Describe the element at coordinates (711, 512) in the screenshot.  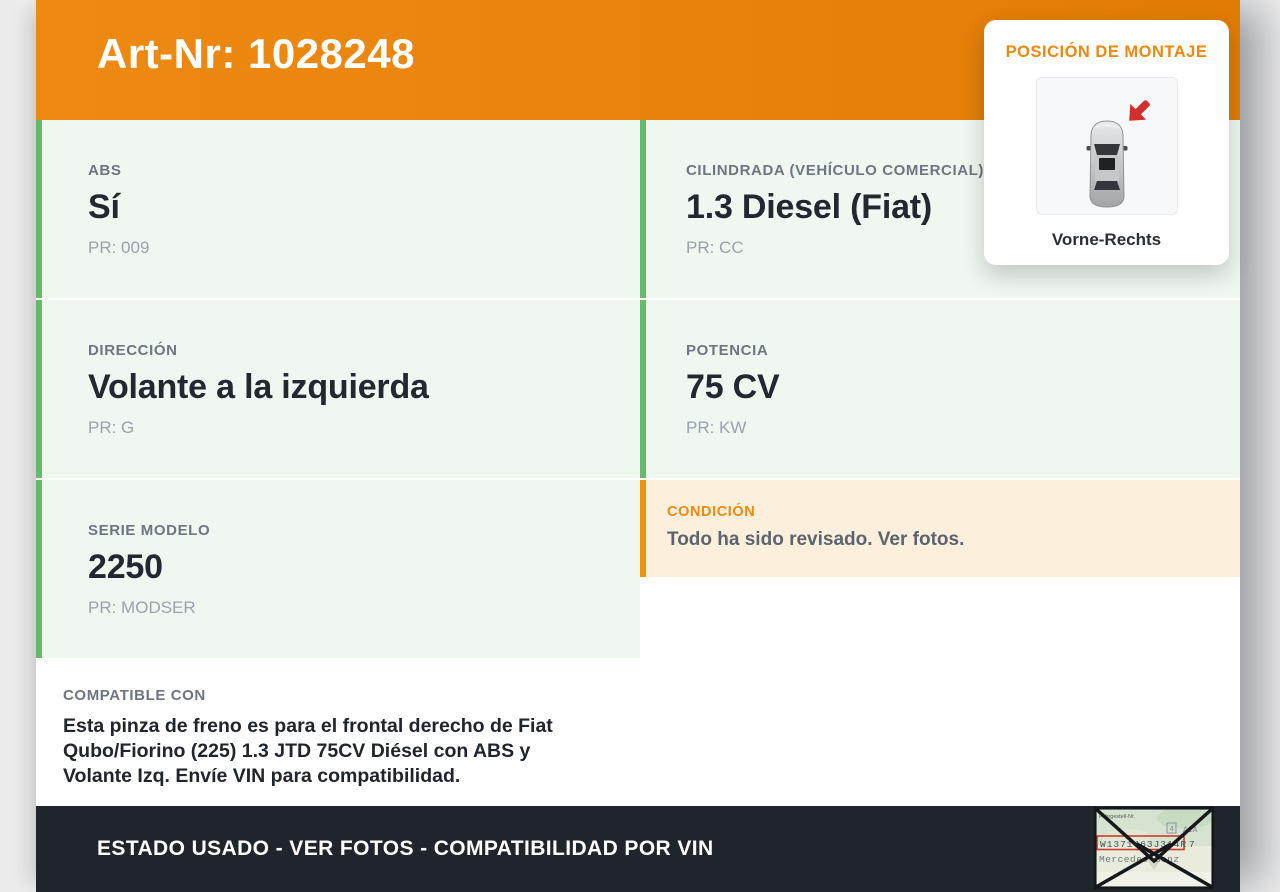
I see `condition-label: CONDICIÓN` at that location.